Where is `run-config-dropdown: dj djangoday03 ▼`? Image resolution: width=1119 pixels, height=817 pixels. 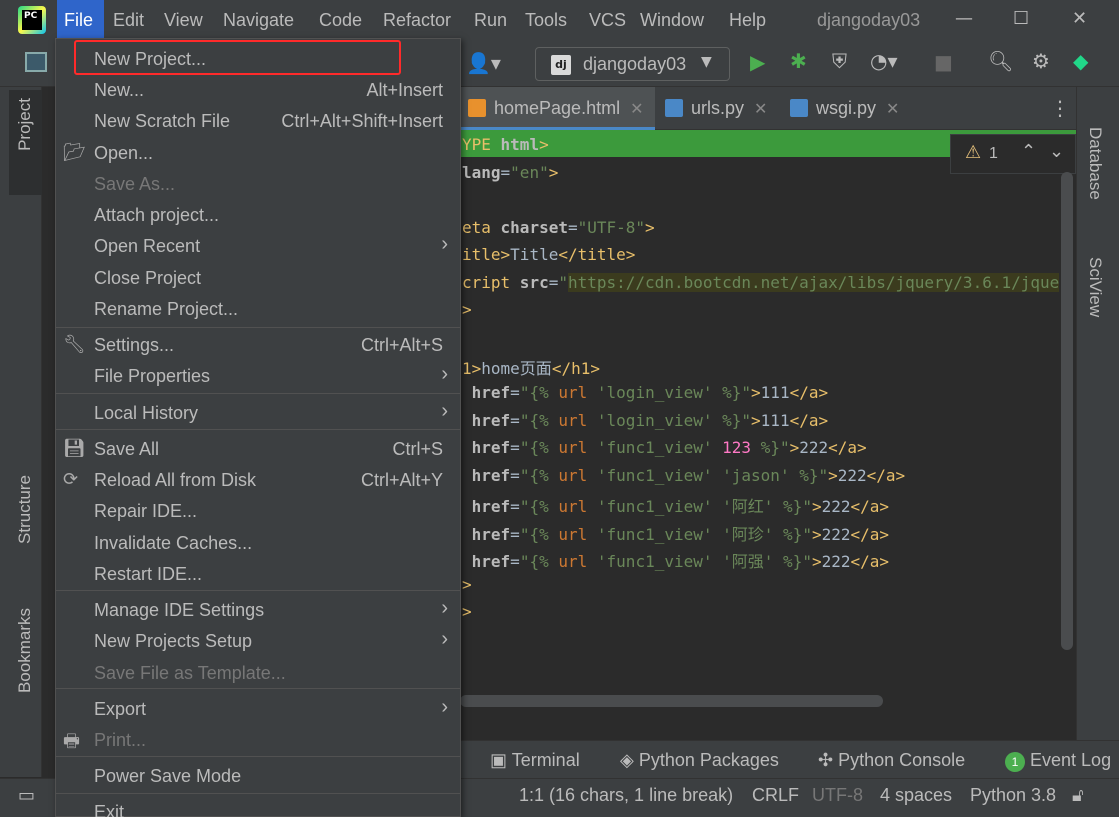
run-config-dropdown: dj djangoday03 ▼ is located at coordinates (632, 64).